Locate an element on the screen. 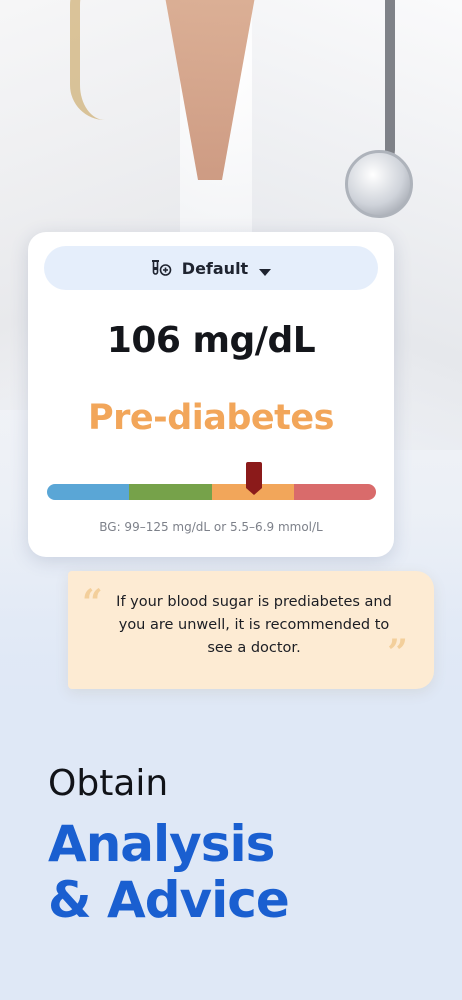 This screenshot has height=1000, width=462. headline-line-1: Analysis is located at coordinates (161, 844).